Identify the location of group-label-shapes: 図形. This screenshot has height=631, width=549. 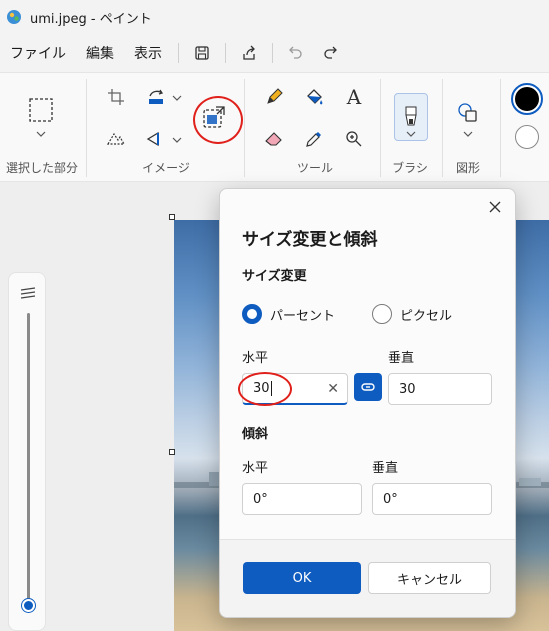
(467, 168).